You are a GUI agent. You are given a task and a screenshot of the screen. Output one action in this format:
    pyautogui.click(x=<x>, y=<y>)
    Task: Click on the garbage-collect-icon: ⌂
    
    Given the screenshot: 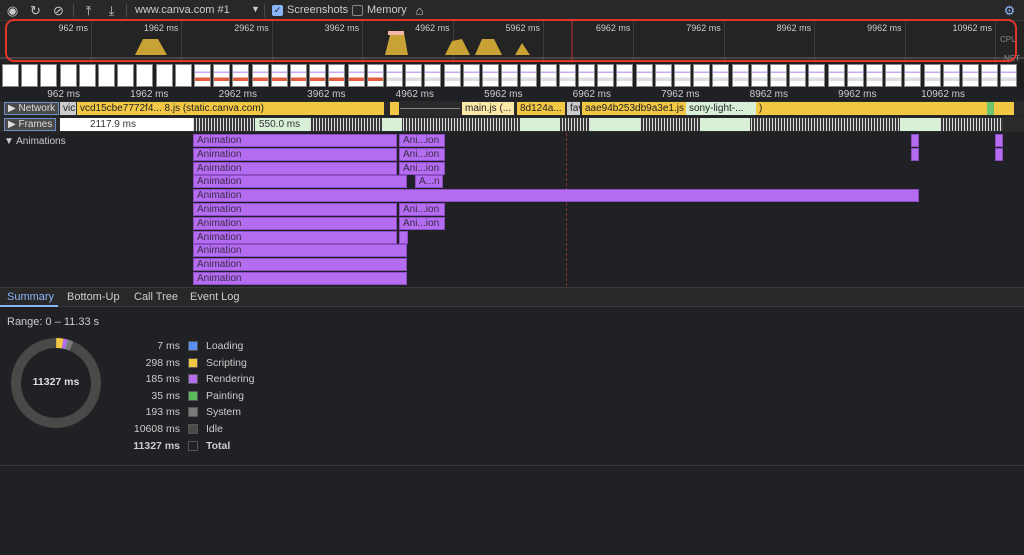 What is the action you would take?
    pyautogui.click(x=419, y=10)
    